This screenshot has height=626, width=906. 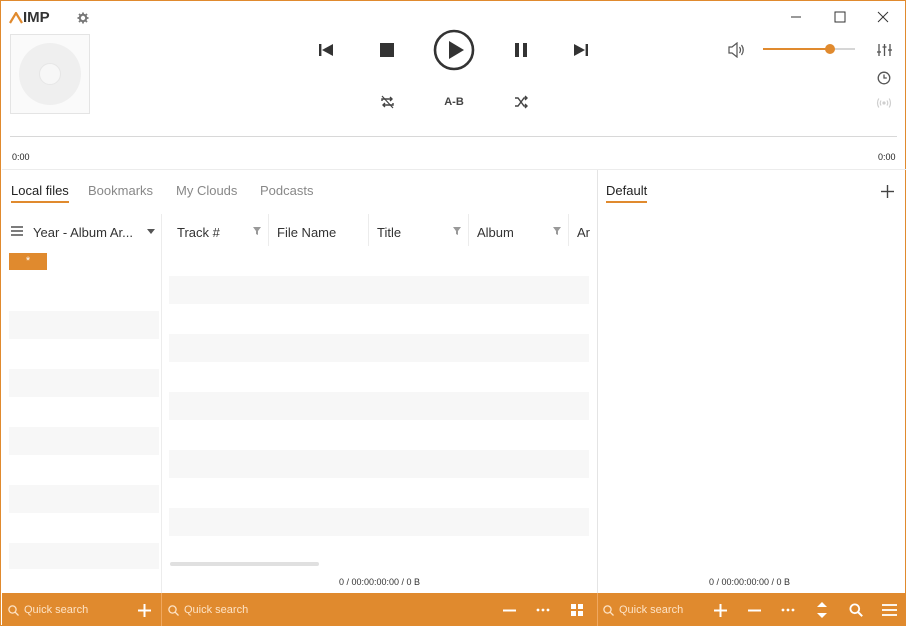 I want to click on previous-button, so click(x=326, y=50).